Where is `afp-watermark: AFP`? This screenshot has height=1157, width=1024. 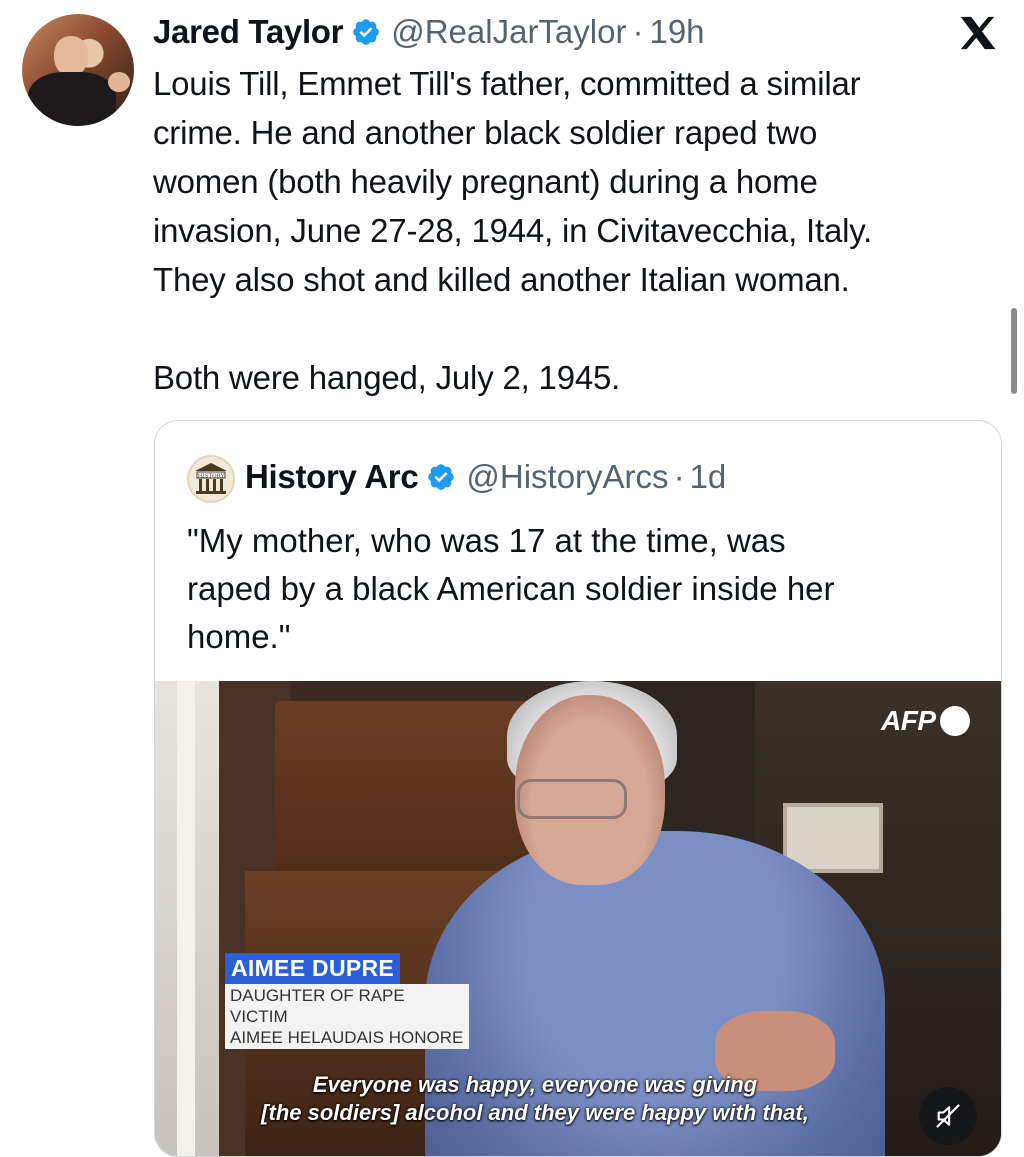 afp-watermark: AFP is located at coordinates (925, 721).